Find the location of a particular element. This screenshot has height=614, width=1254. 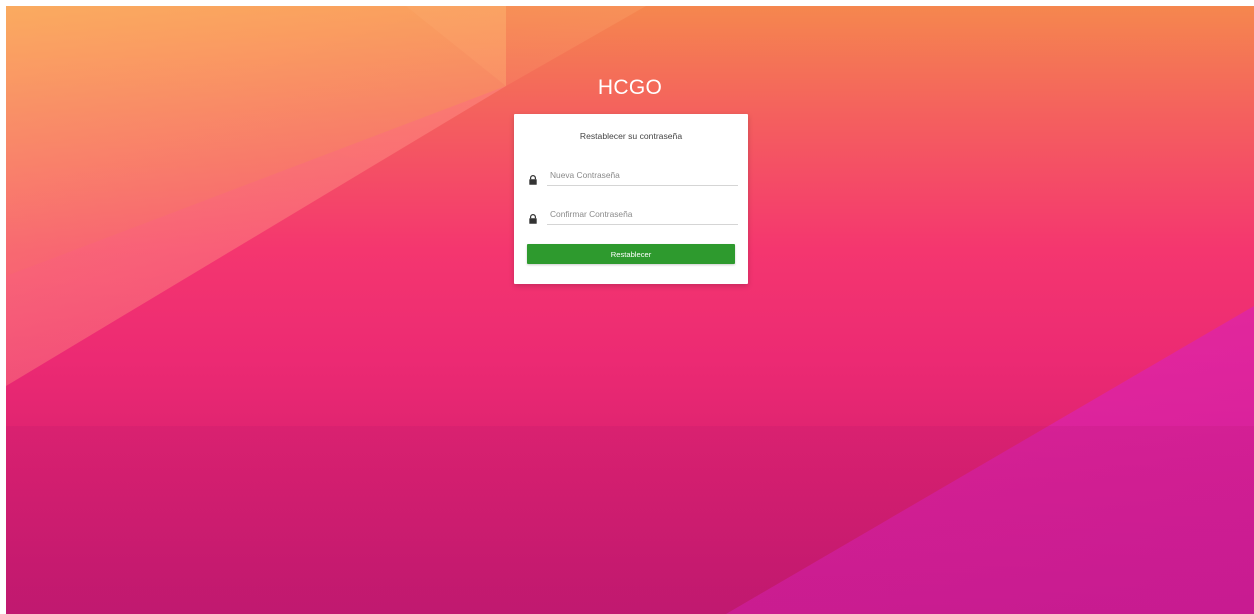

restablecer-button: Restablecer is located at coordinates (631, 254).